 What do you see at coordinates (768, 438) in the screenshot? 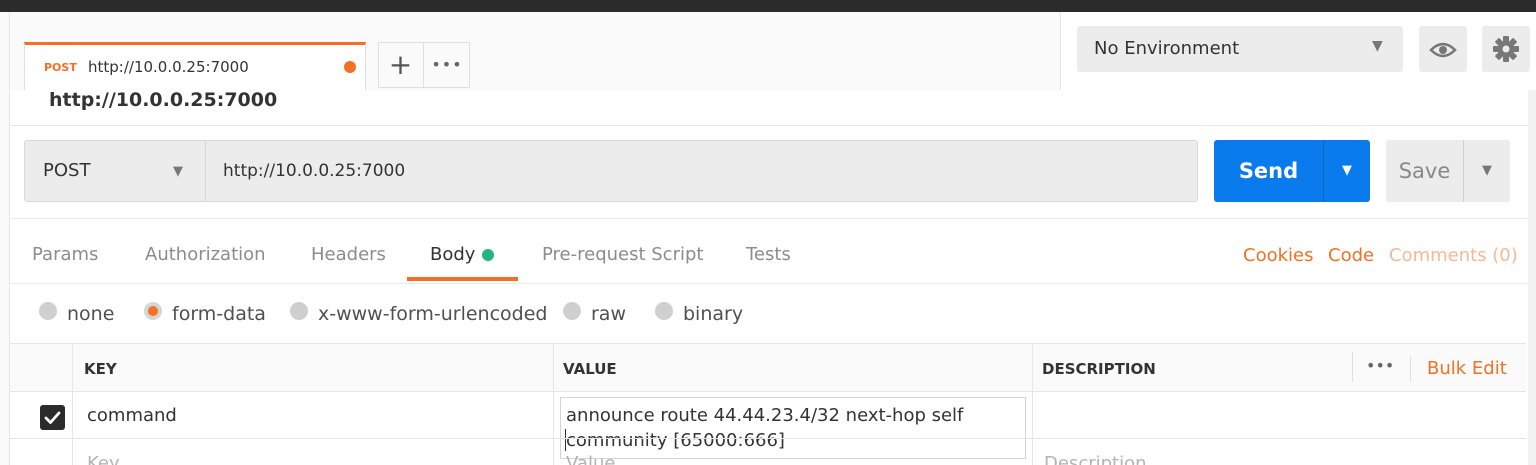
I see `row-divider` at bounding box center [768, 438].